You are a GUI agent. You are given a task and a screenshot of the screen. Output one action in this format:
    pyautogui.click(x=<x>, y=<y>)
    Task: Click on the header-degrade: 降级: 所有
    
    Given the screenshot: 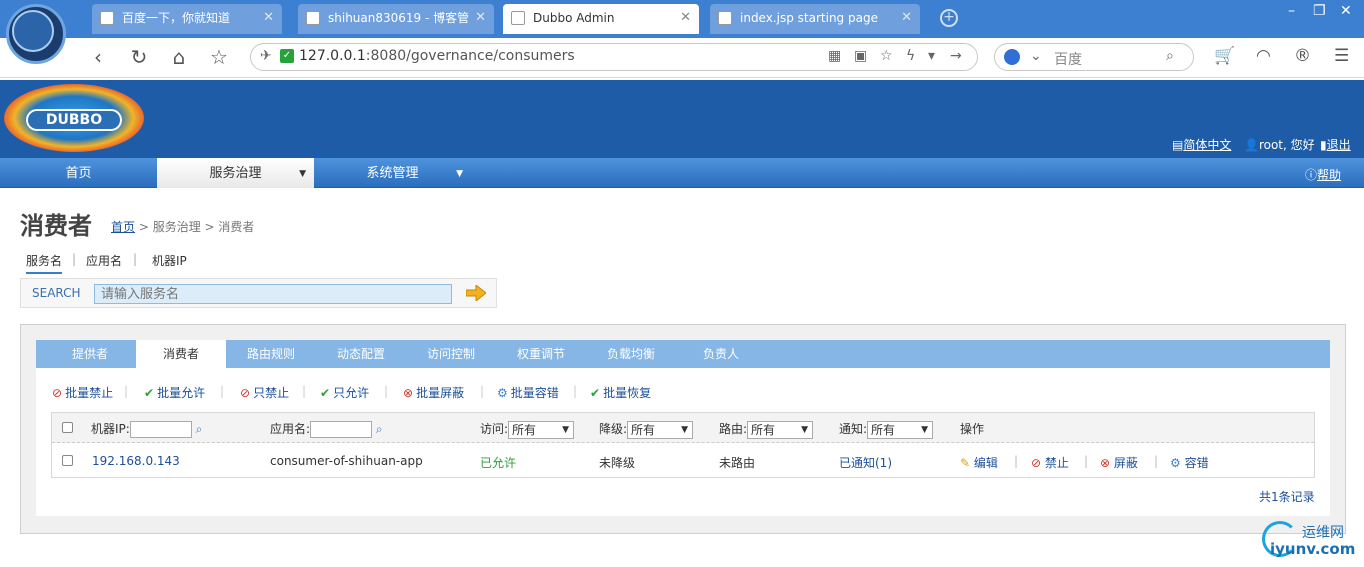 What is the action you would take?
    pyautogui.click(x=646, y=429)
    